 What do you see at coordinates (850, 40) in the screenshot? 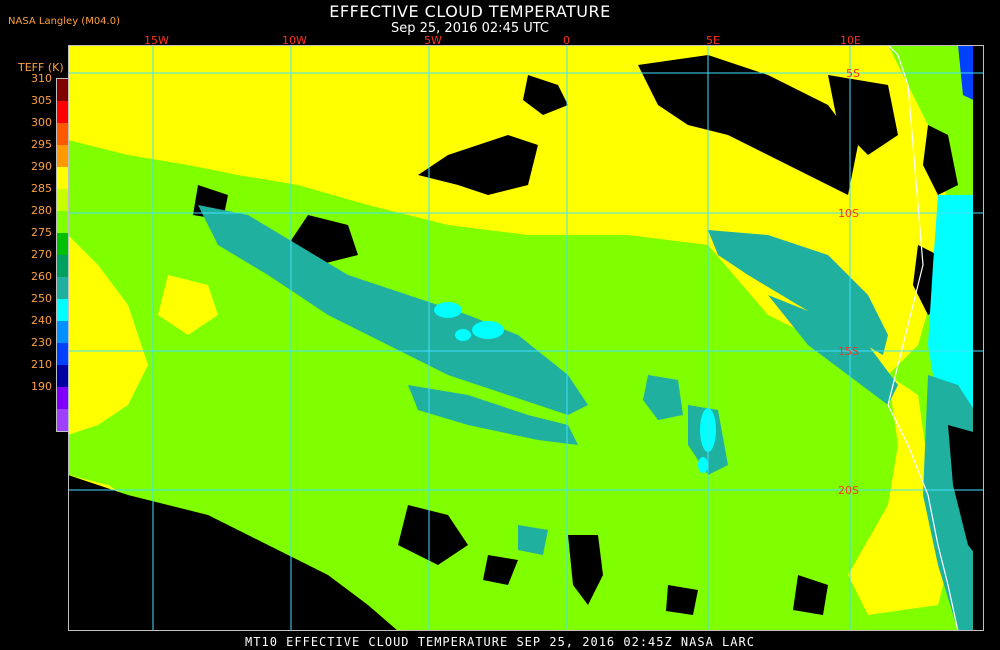
I see `lon-label-10e: 10E` at bounding box center [850, 40].